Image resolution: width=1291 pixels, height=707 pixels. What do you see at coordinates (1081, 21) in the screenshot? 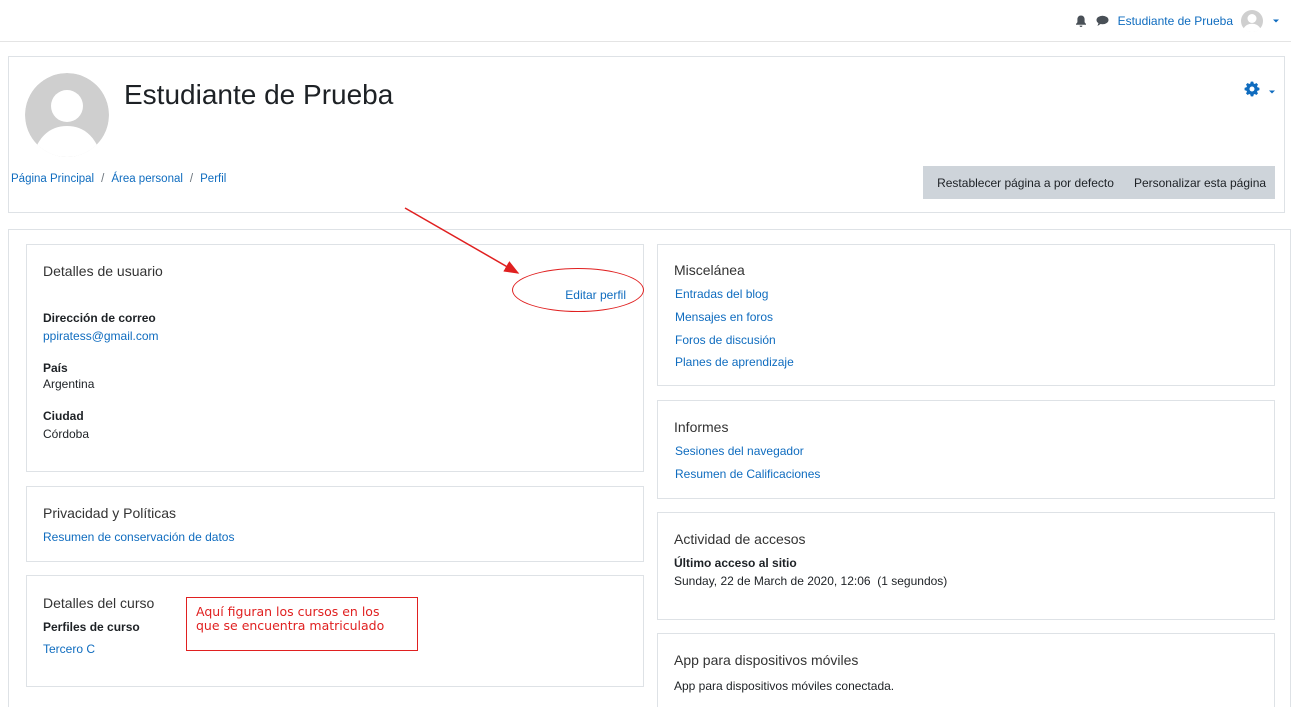
I see `bell-icon` at bounding box center [1081, 21].